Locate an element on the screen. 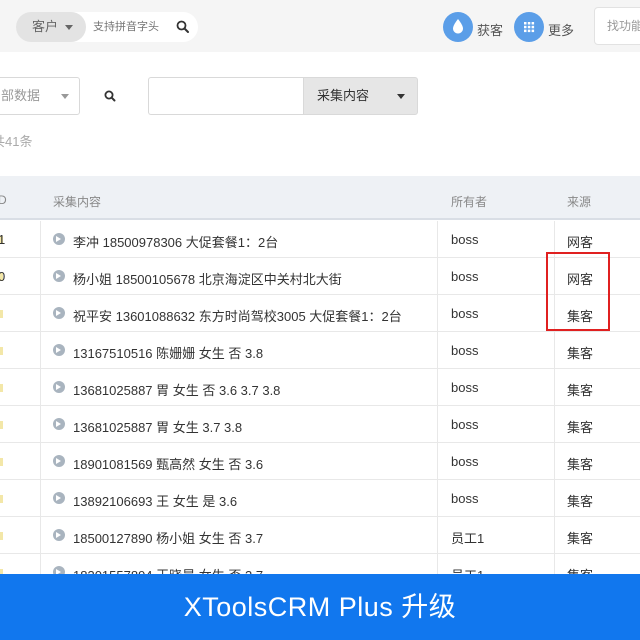  search-field-dropdown: 采集内容 is located at coordinates (360, 96).